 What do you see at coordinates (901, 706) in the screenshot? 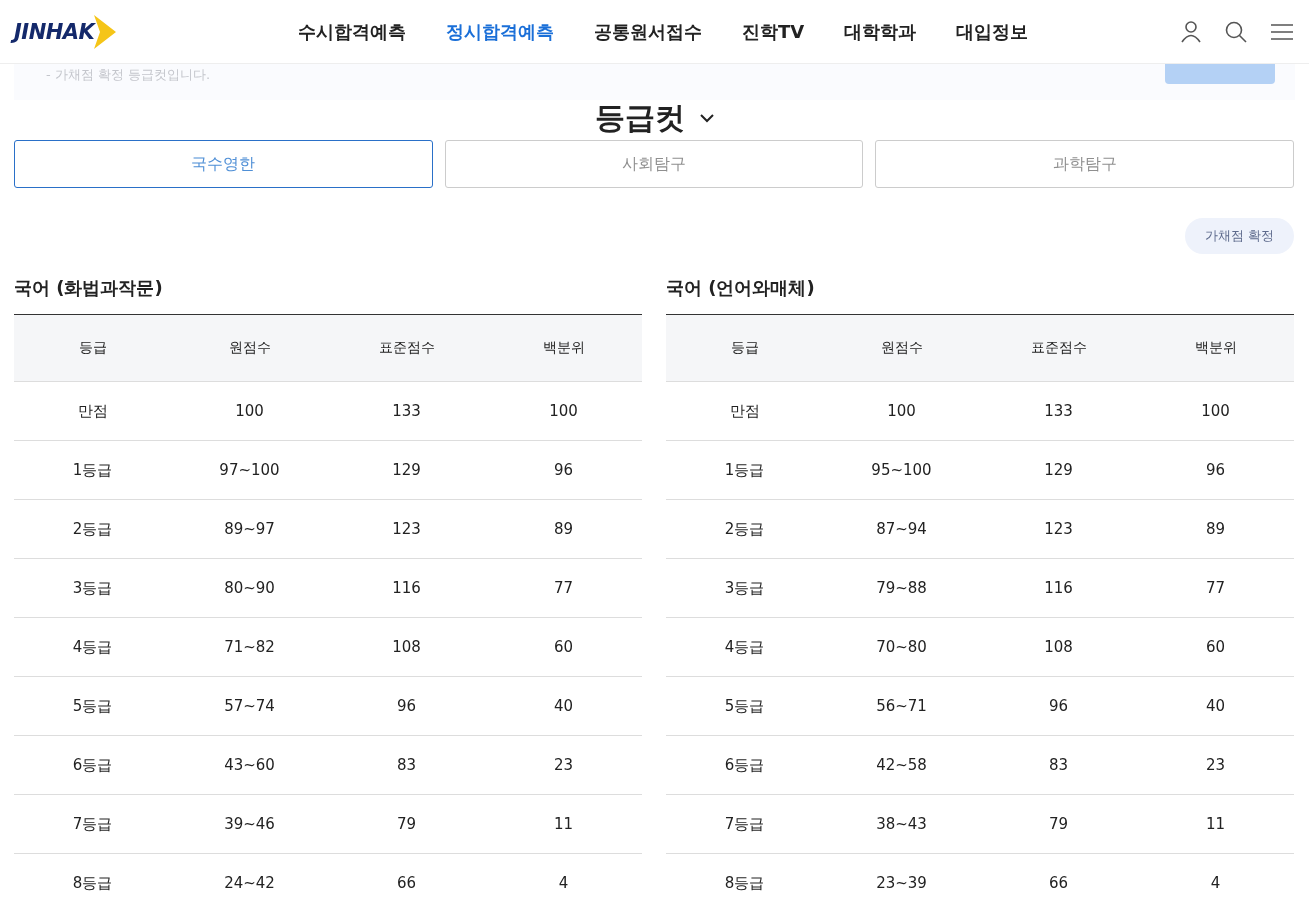
I see `table-cell: 56~71` at bounding box center [901, 706].